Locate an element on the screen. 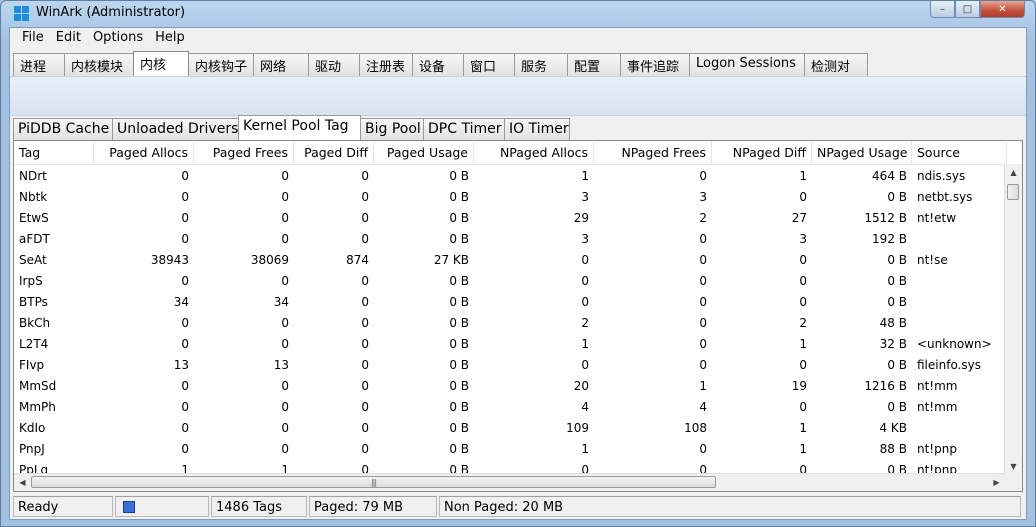 The height and width of the screenshot is (527, 1036). main-tab-2: 内核 is located at coordinates (161, 63).